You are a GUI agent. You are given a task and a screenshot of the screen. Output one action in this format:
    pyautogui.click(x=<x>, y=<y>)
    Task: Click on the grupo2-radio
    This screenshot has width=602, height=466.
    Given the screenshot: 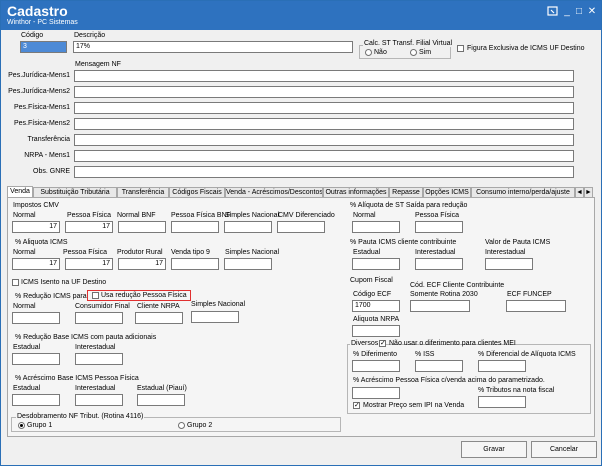 What is the action you would take?
    pyautogui.click(x=181, y=425)
    